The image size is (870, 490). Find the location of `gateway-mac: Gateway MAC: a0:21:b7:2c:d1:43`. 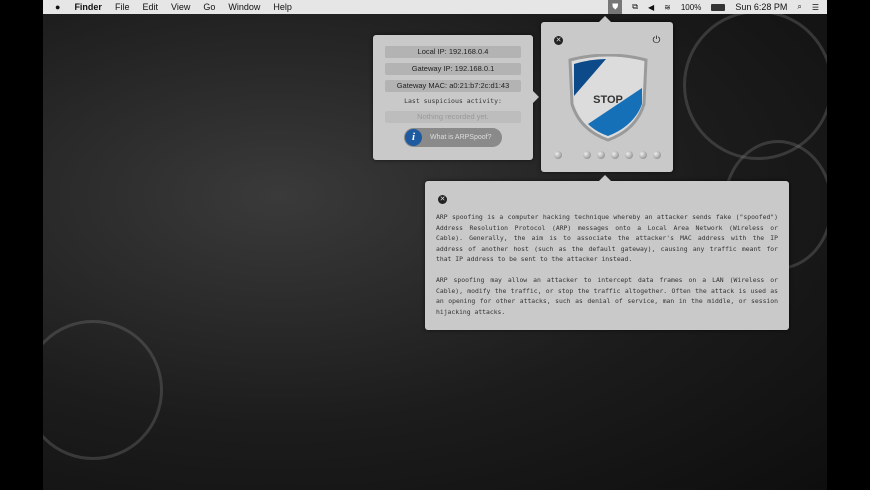

gateway-mac: Gateway MAC: a0:21:b7:2c:d1:43 is located at coordinates (453, 86).